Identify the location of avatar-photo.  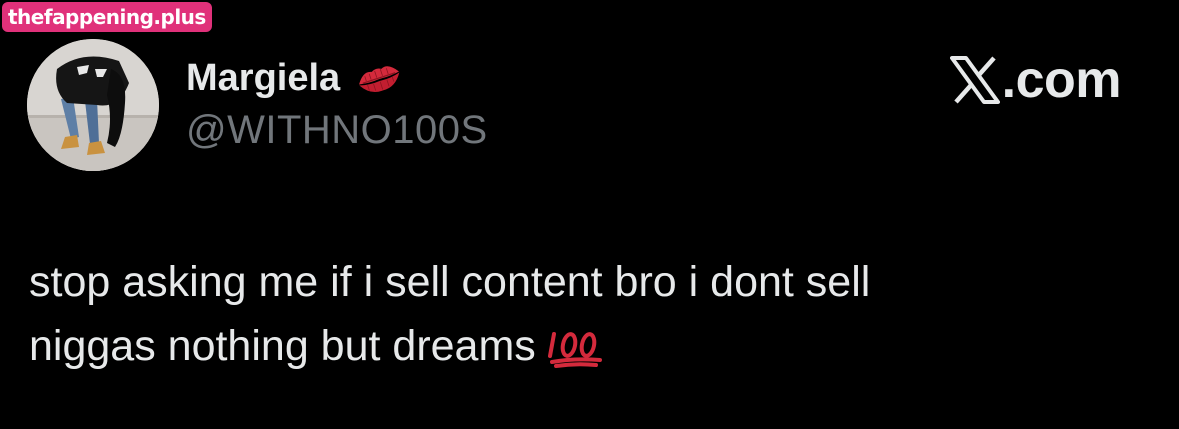
(93, 105).